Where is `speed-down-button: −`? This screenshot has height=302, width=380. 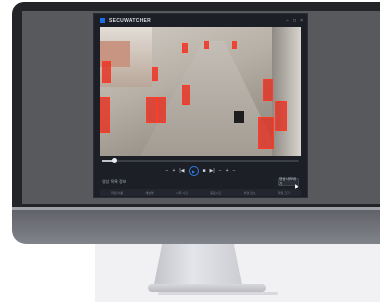 speed-down-button: − is located at coordinates (220, 171).